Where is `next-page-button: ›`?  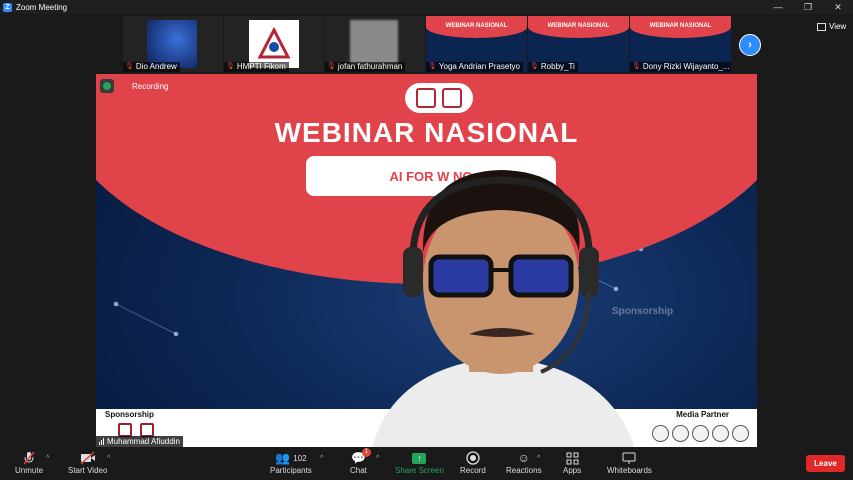
next-page-button: › is located at coordinates (750, 45).